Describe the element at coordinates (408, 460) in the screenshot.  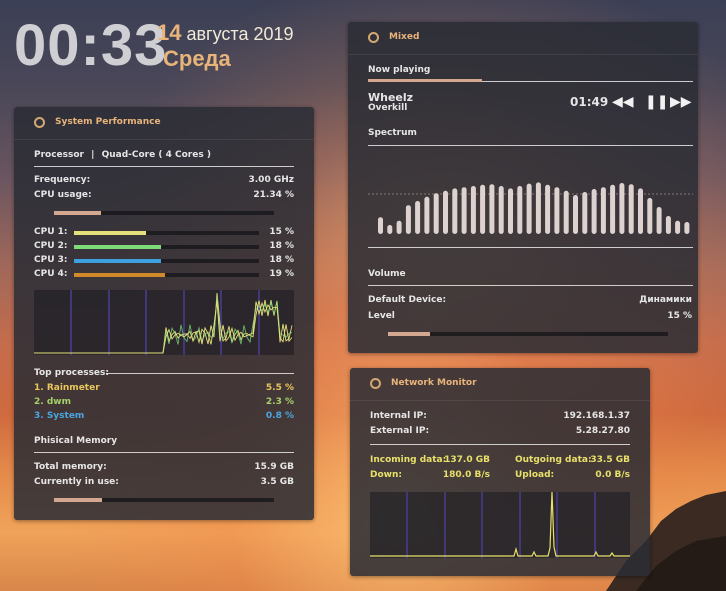
I see `incoming-data-label: Incoming data:` at that location.